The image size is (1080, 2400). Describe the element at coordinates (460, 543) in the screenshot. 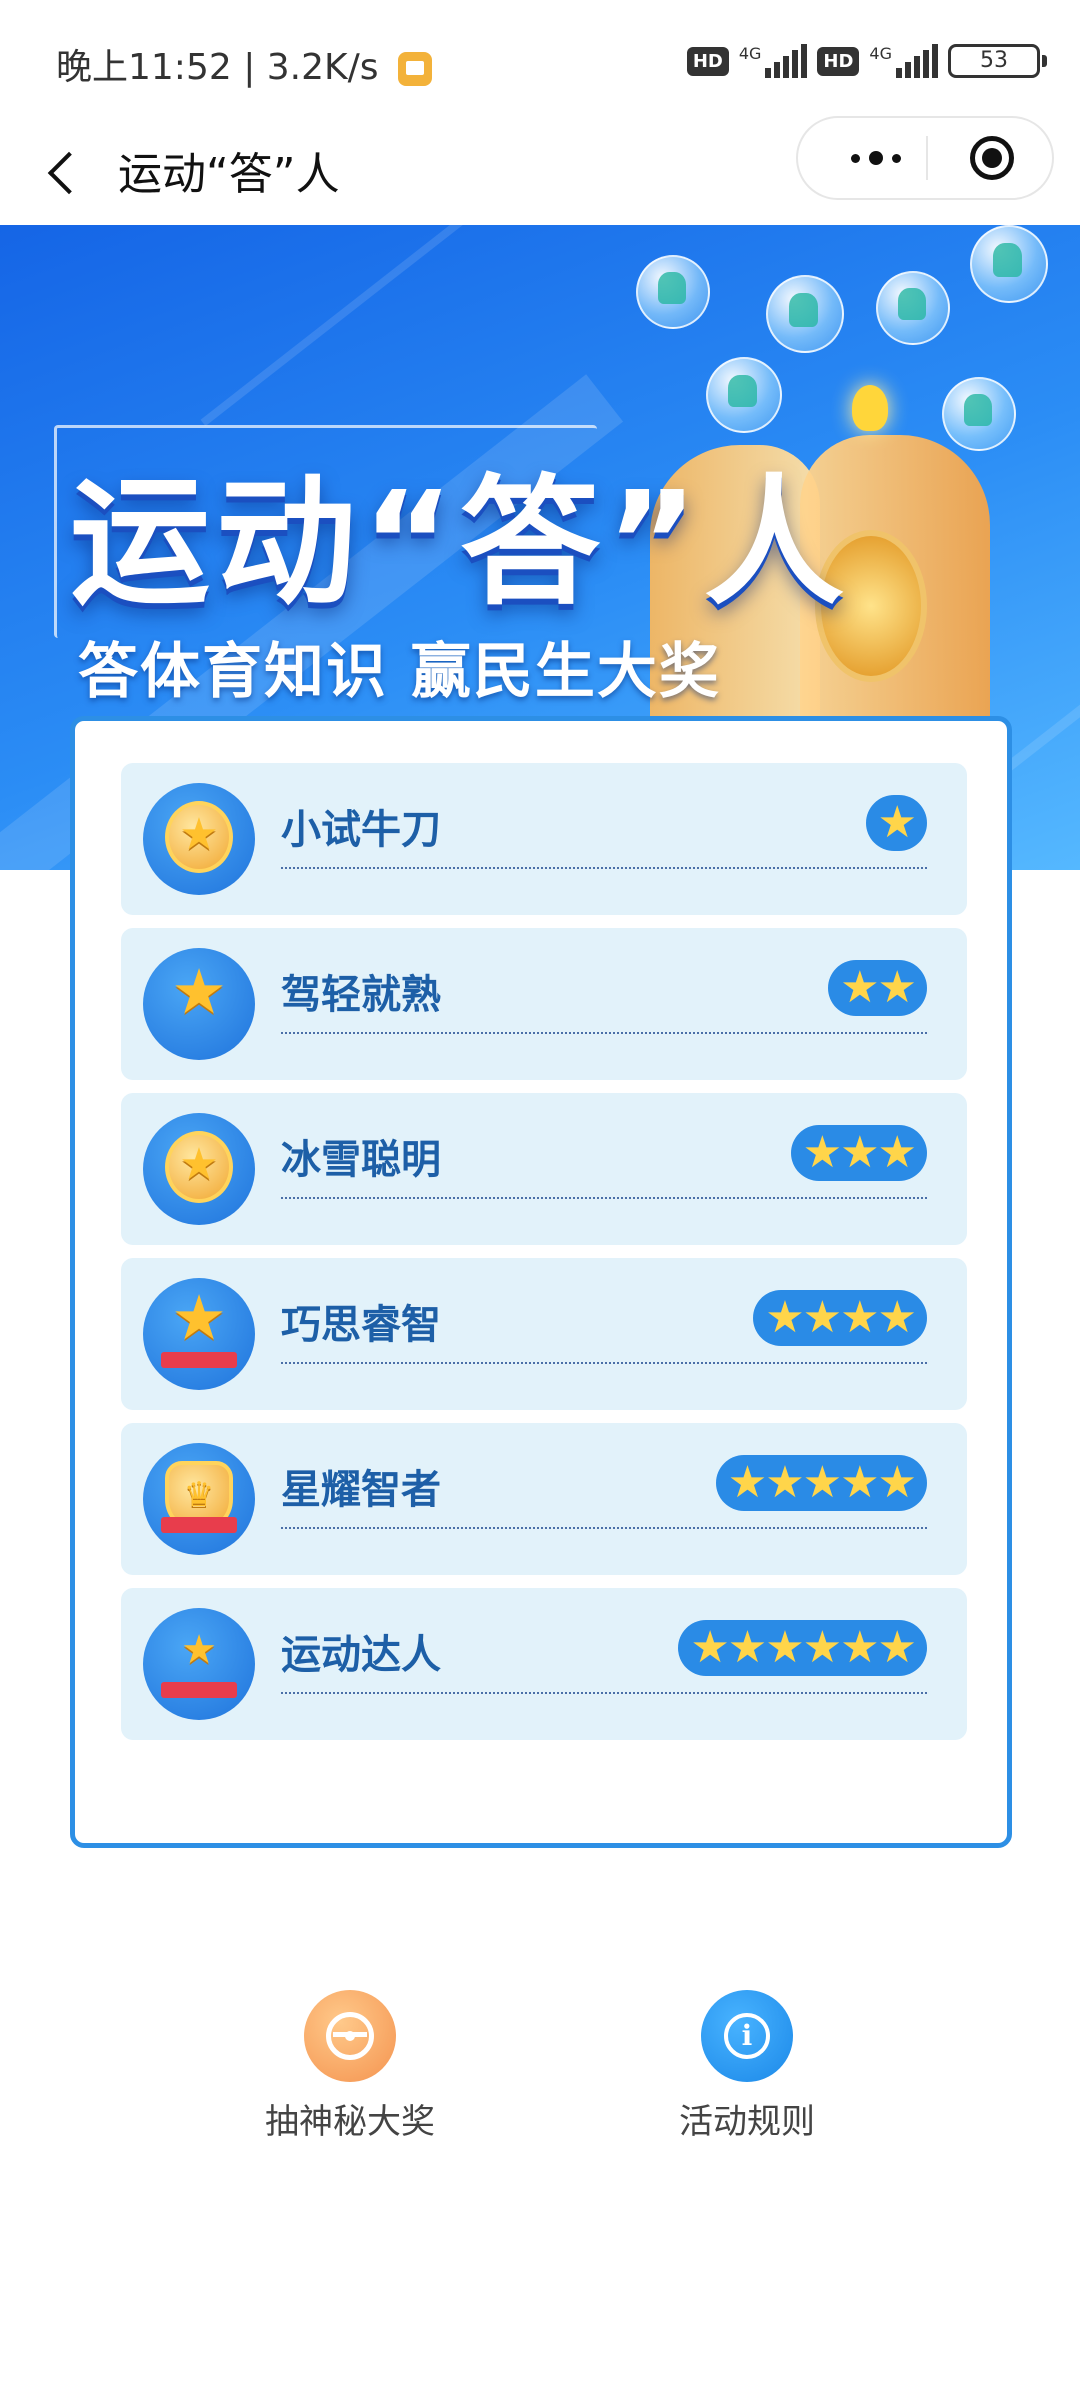

I see `banner-title: 运动“答”人` at that location.